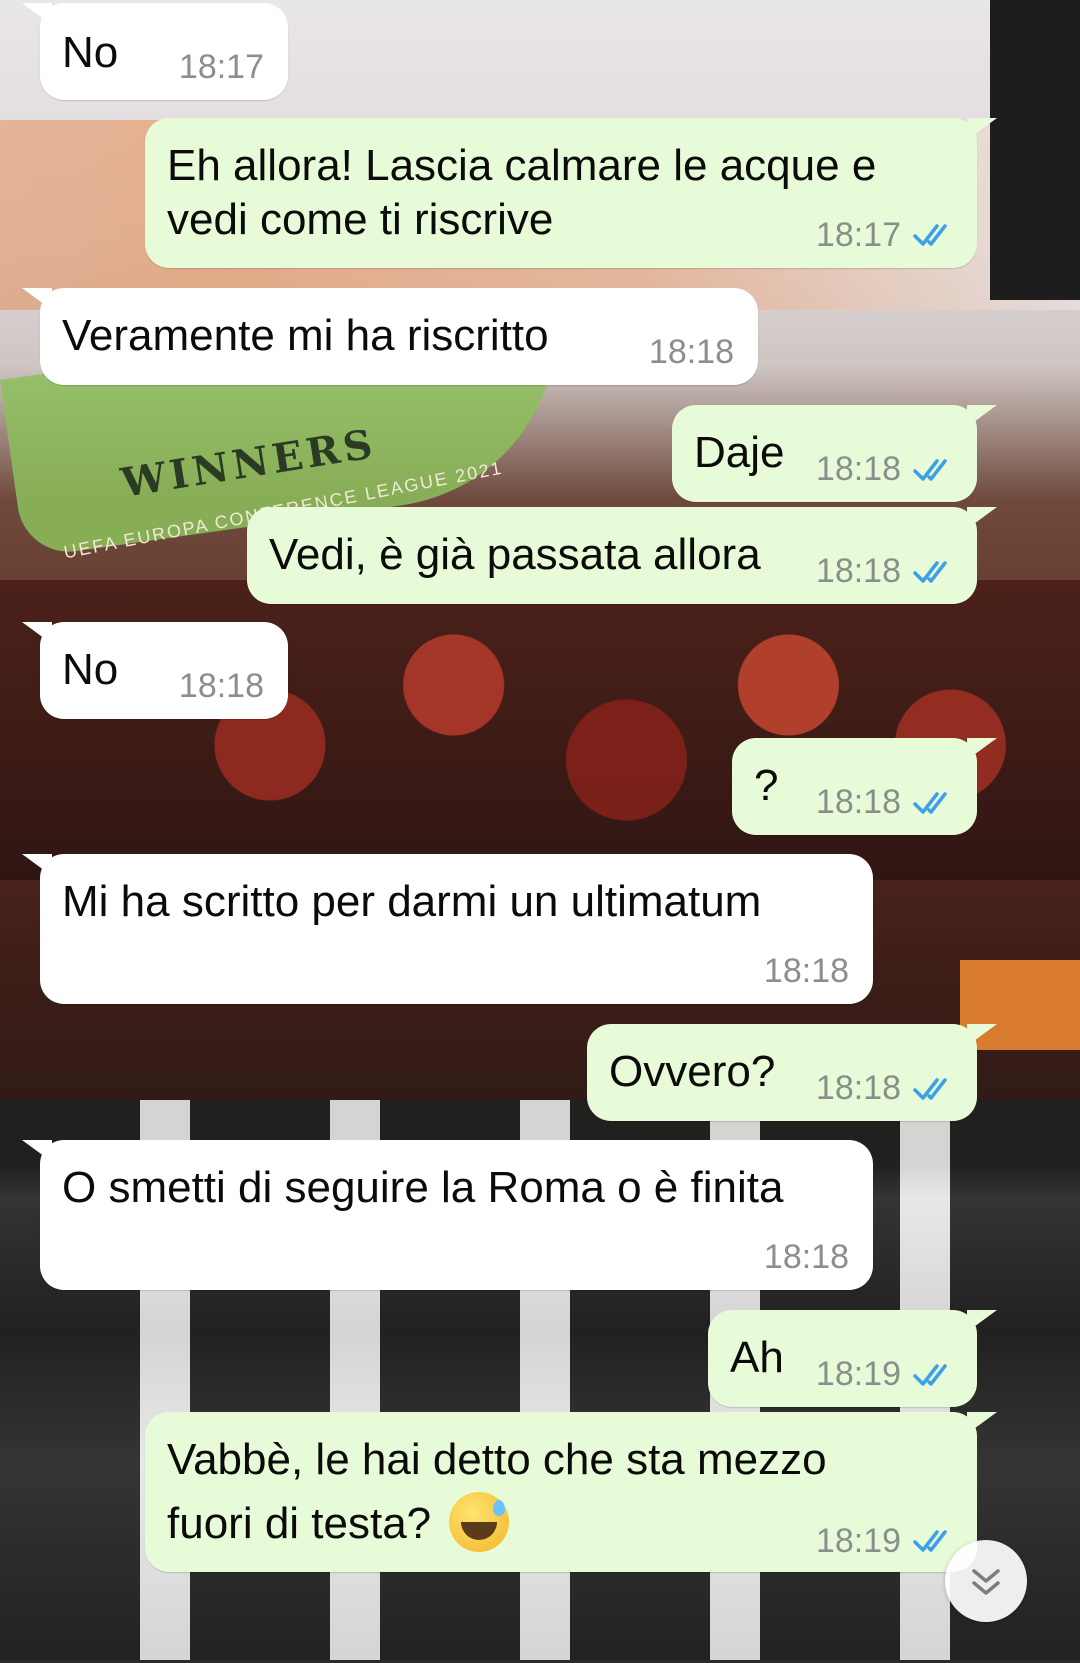 This screenshot has height=1663, width=1080. I want to click on message-text: ?, so click(766, 785).